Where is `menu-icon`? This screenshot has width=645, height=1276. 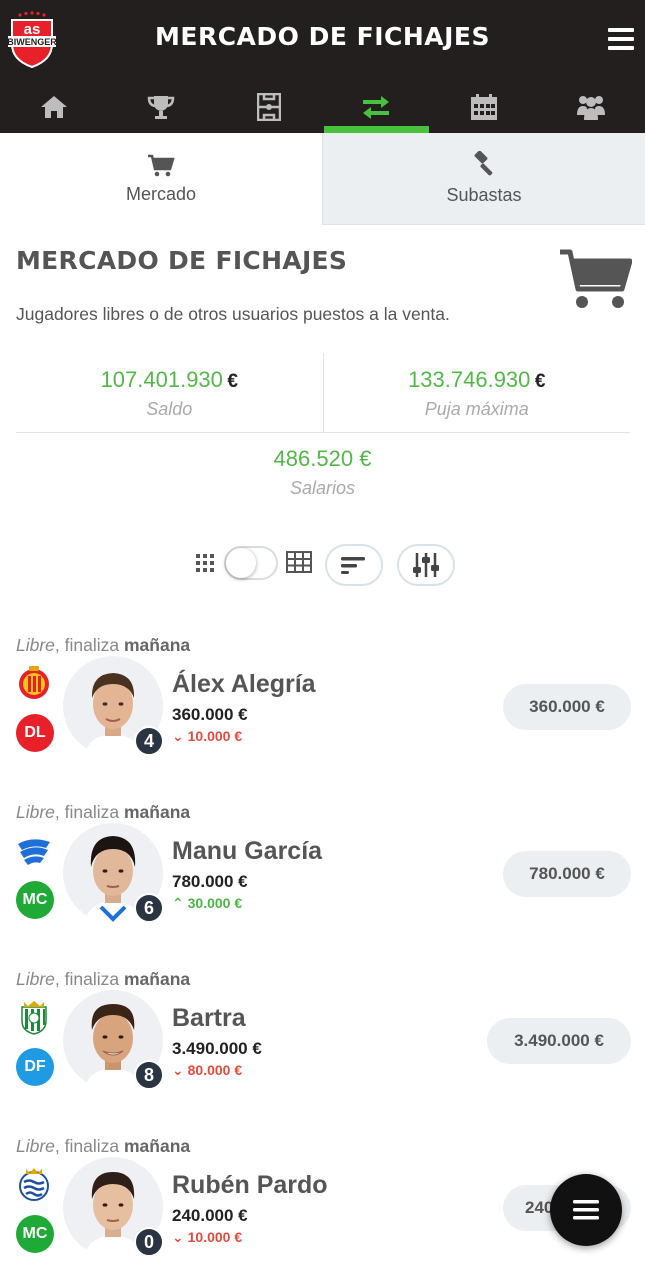
menu-icon is located at coordinates (586, 1210).